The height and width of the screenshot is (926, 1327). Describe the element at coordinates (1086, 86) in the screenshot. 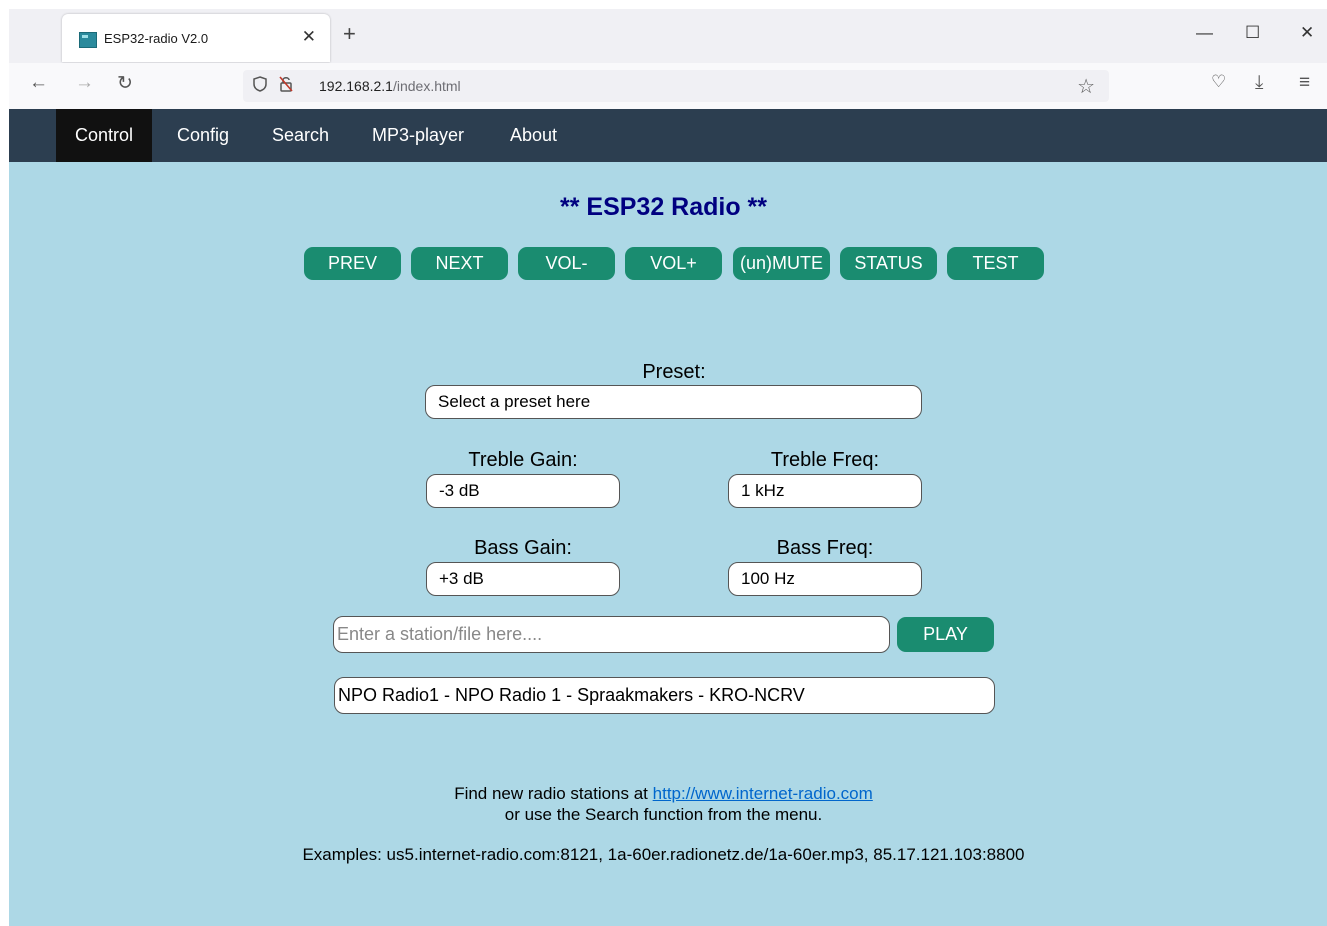

I see `bookmark-star-icon: ☆` at that location.